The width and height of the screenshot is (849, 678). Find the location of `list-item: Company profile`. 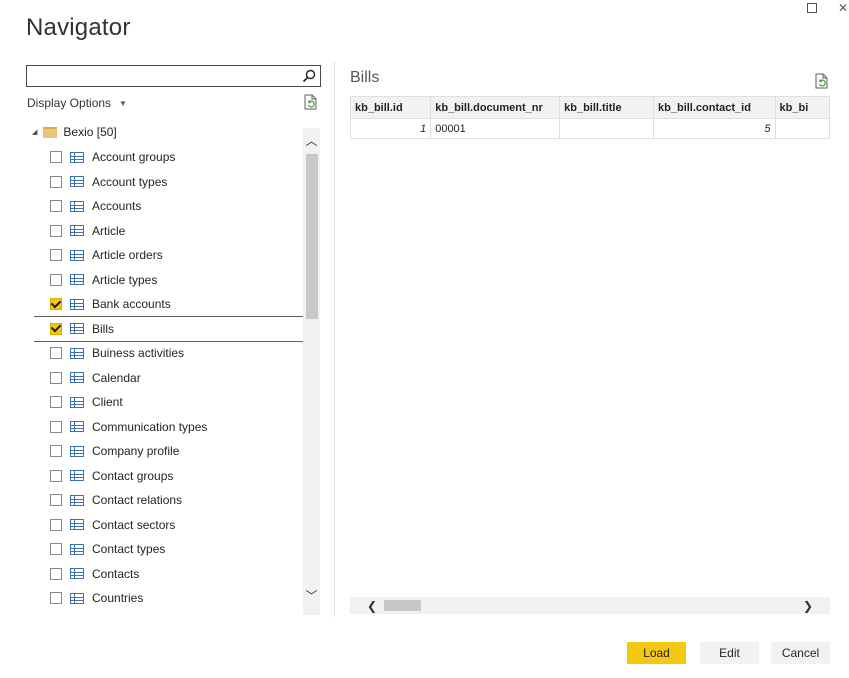

list-item: Company profile is located at coordinates (168, 451).